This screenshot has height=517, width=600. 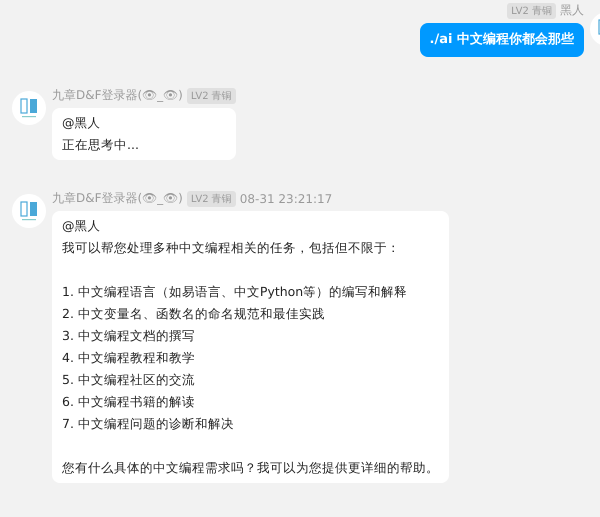 I want to click on timestamp: 08-31 23:21:17, so click(x=286, y=199).